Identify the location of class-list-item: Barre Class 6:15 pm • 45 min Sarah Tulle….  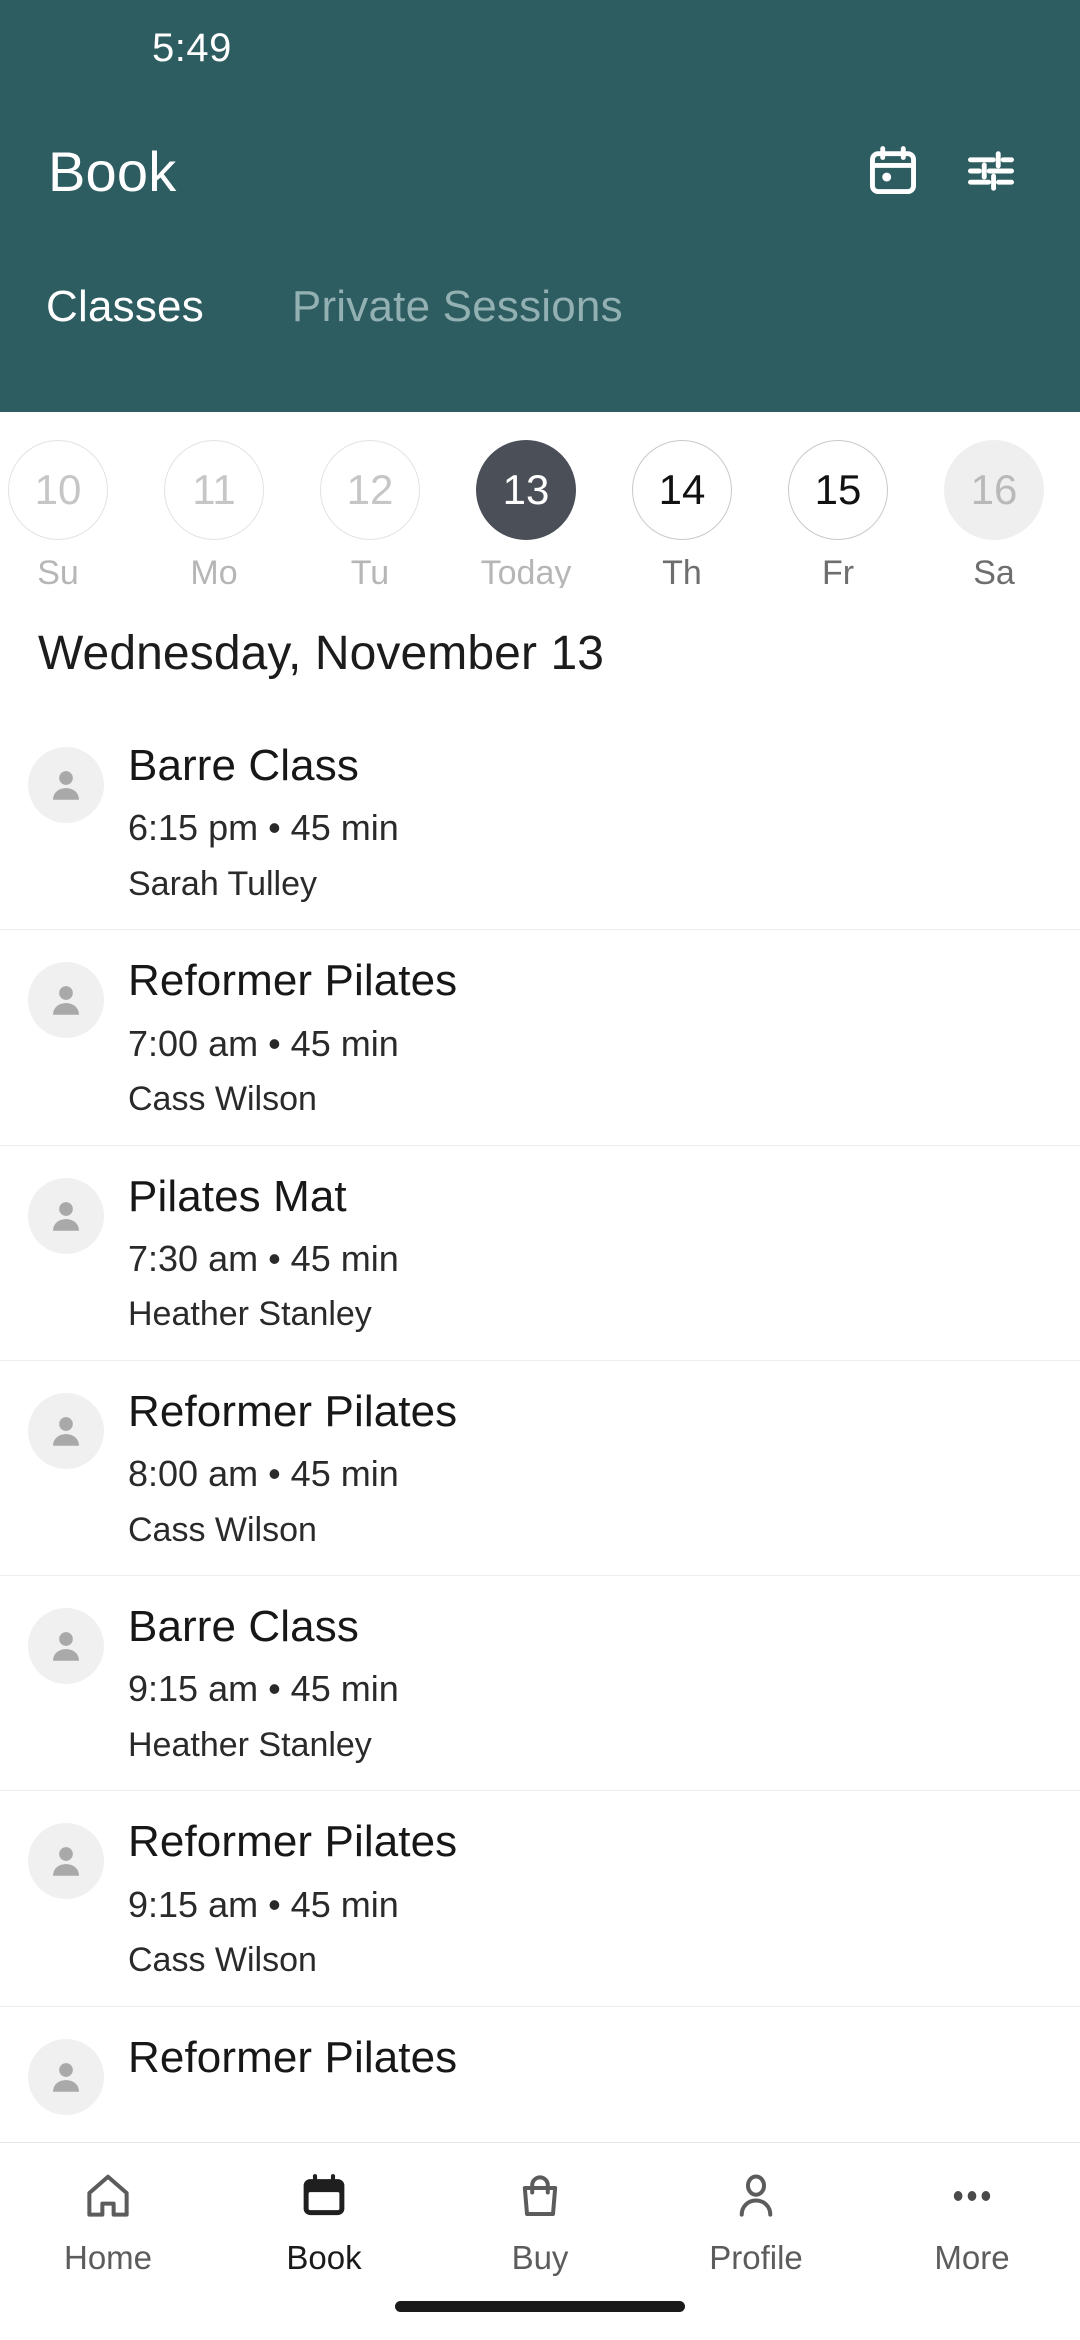
(540, 823).